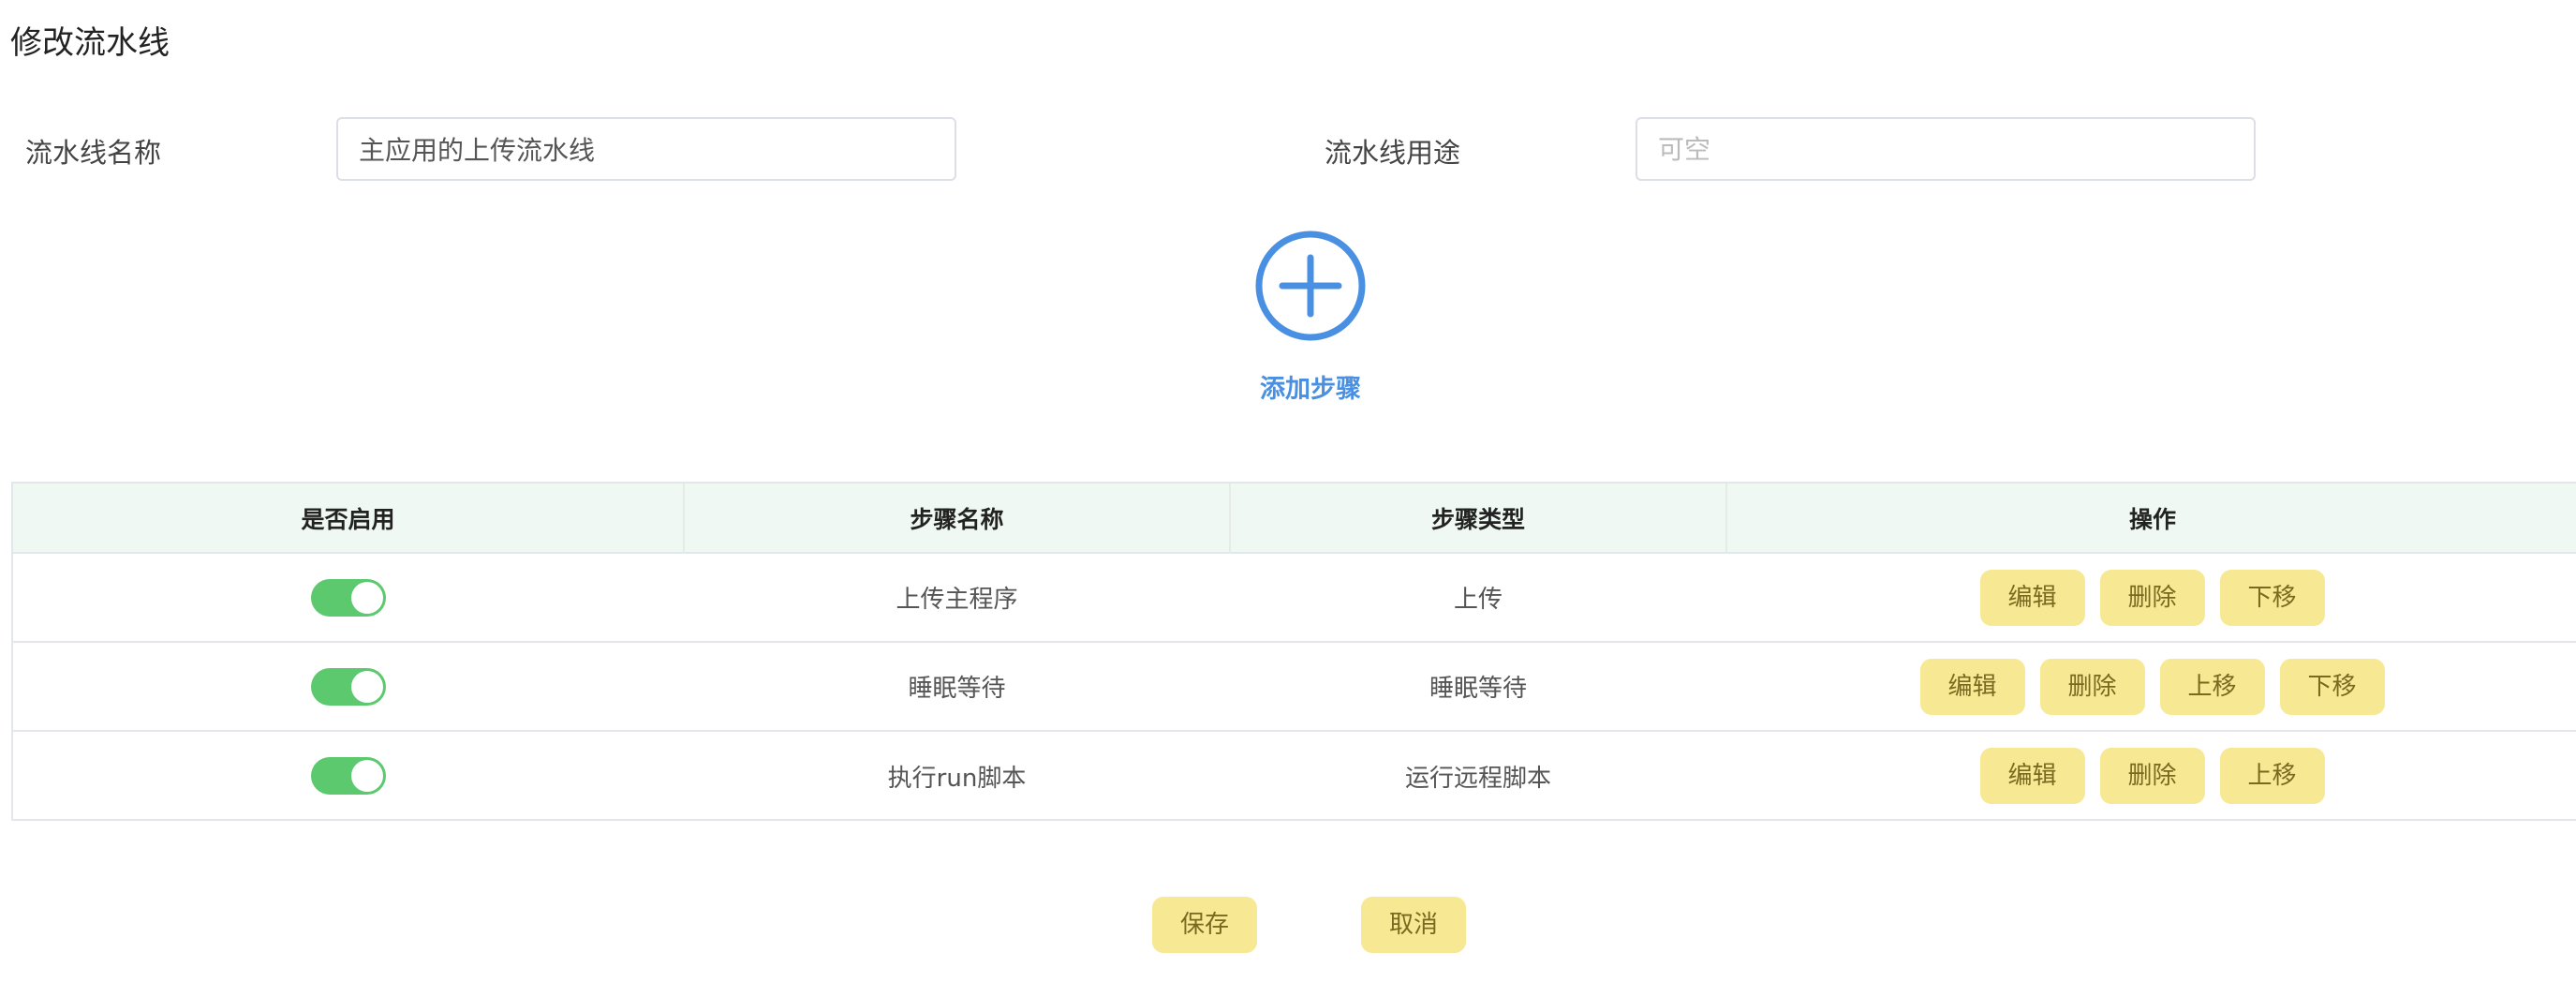 This screenshot has width=2576, height=982. I want to click on table-row: 睡眠等待 睡眠等待 编辑 删除 上移 下移, so click(1294, 687).